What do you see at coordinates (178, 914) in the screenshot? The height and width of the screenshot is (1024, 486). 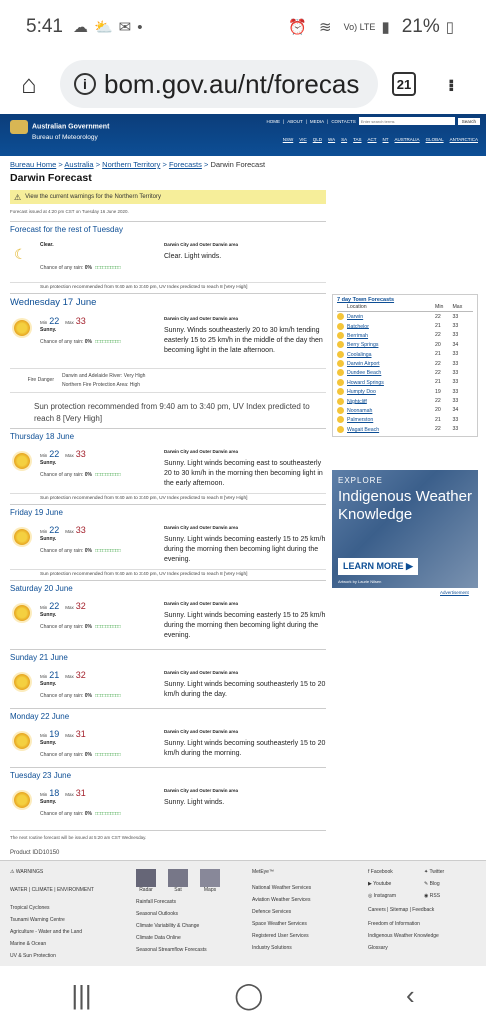 I see `footer-link: Seasonal Outlooks` at bounding box center [178, 914].